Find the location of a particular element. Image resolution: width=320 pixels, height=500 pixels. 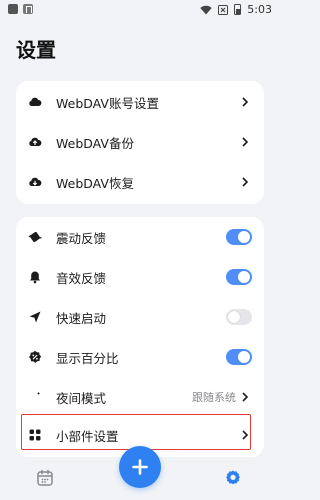

night-mode-value: 跟随系统 is located at coordinates (214, 397).